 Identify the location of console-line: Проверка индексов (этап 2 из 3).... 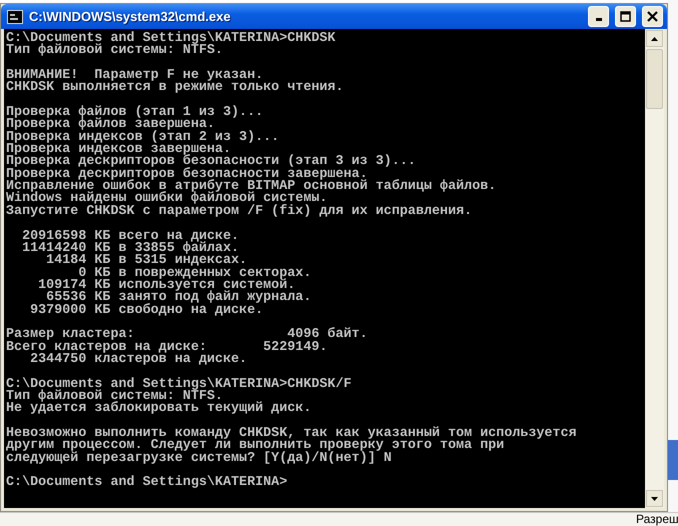
(143, 138).